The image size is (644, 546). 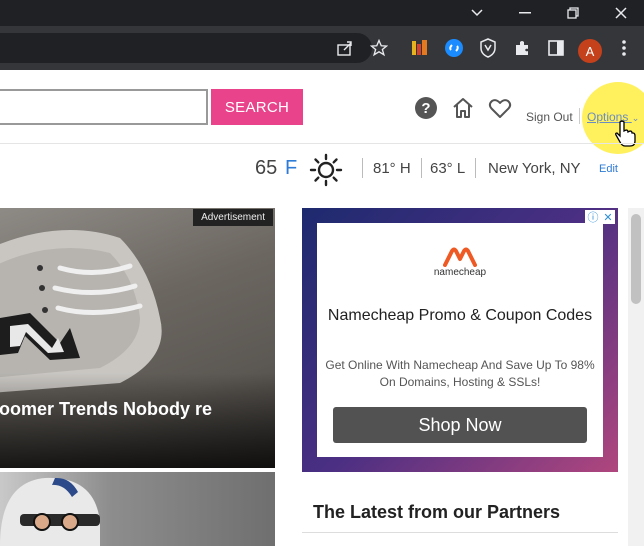 What do you see at coordinates (460, 532) in the screenshot?
I see `partners-divider` at bounding box center [460, 532].